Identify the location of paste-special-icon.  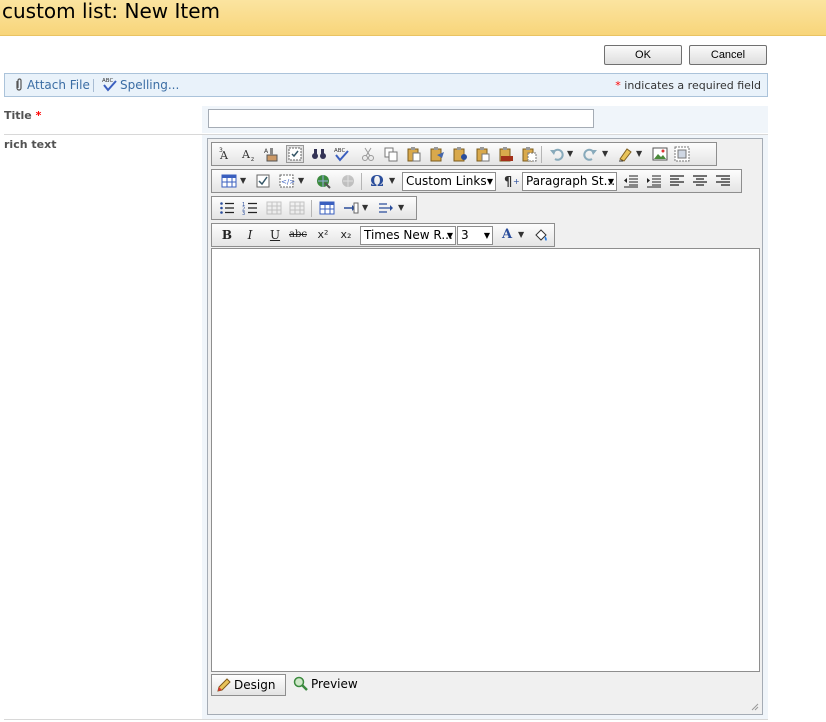
(529, 154).